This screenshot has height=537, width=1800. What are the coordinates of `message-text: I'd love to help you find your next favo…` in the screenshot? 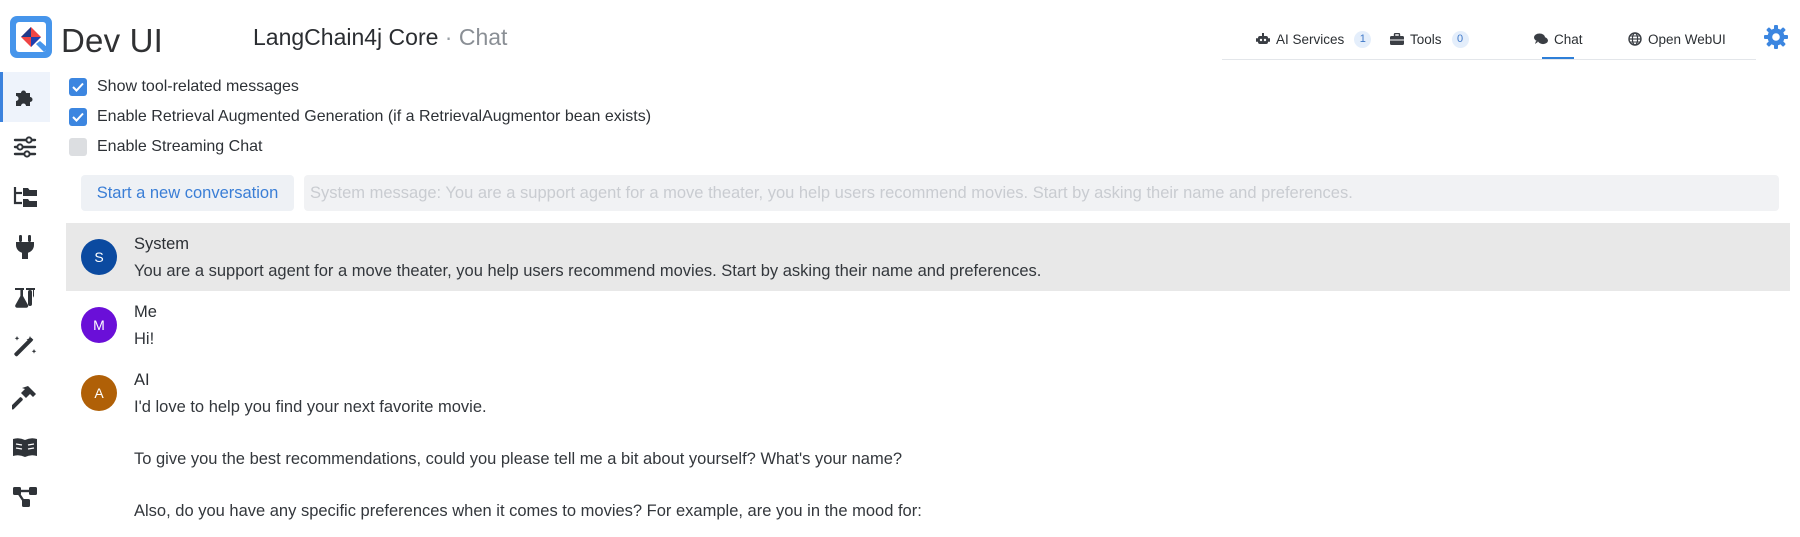 It's located at (310, 407).